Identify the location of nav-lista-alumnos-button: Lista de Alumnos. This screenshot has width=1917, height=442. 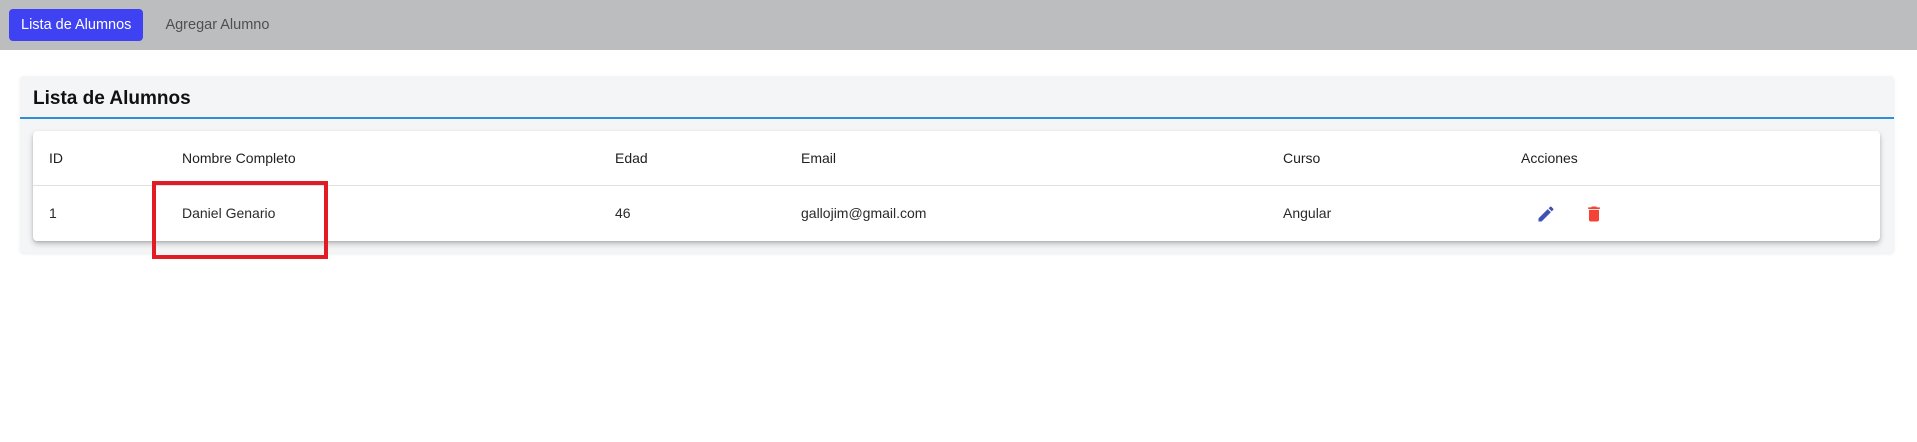
(76, 25).